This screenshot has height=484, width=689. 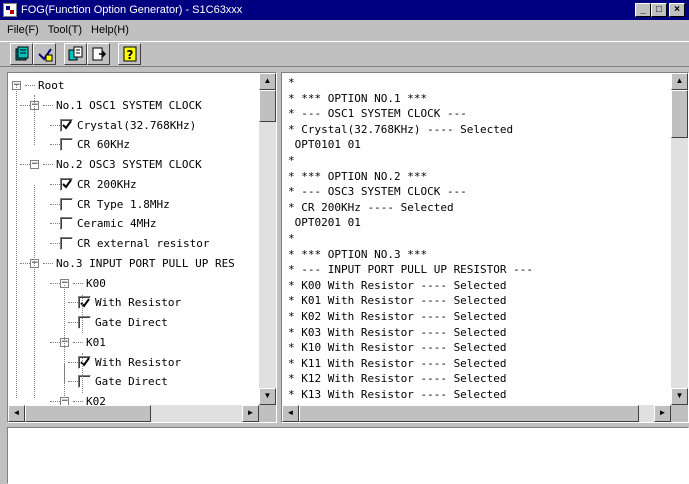 I want to click on export-button, so click(x=98, y=54).